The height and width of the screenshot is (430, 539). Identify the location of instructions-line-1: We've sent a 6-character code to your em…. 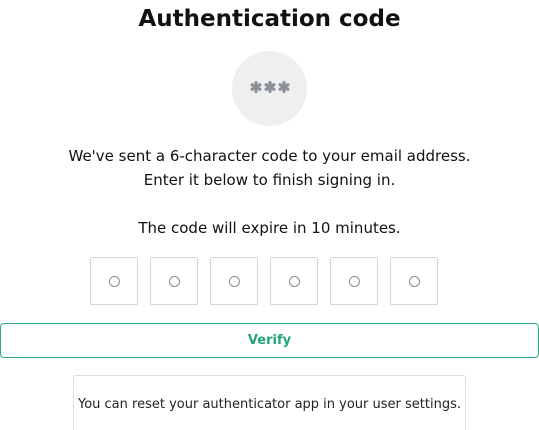
(269, 156).